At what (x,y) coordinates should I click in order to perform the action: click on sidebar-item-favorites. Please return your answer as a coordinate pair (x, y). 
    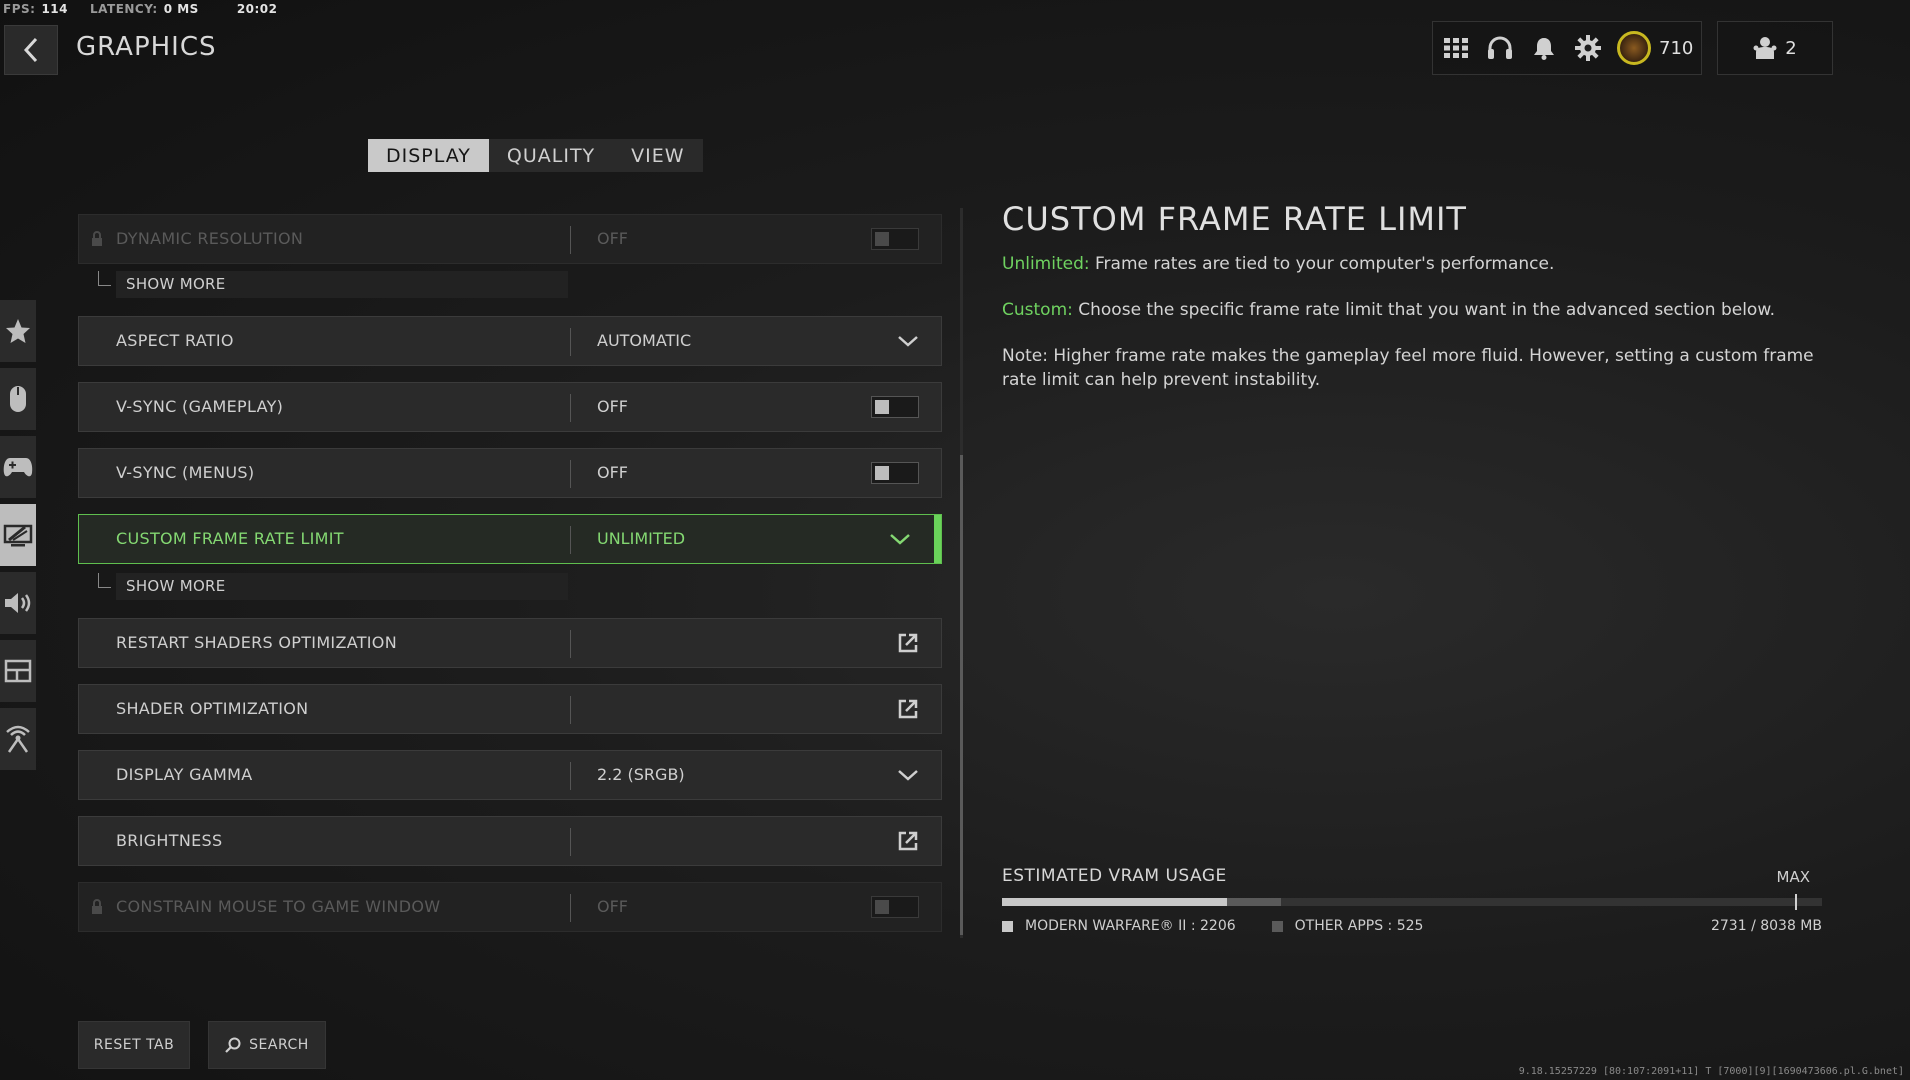
    Looking at the image, I should click on (18, 331).